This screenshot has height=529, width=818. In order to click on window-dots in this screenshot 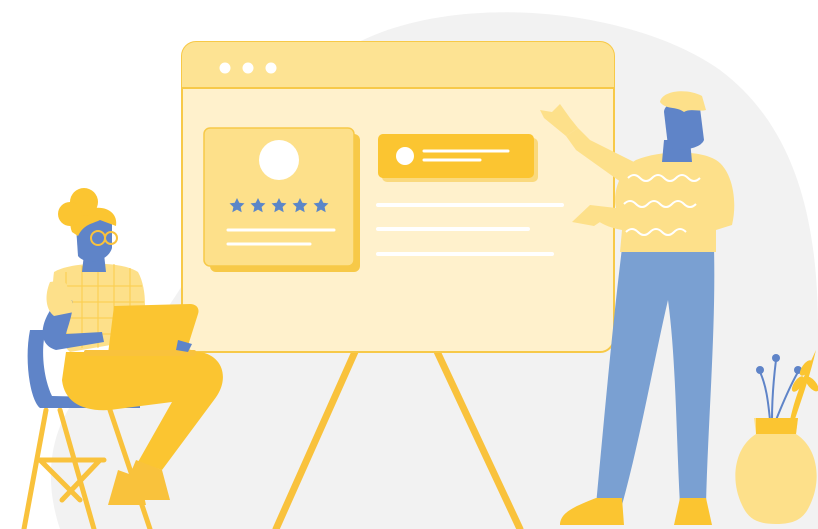, I will do `click(248, 68)`.